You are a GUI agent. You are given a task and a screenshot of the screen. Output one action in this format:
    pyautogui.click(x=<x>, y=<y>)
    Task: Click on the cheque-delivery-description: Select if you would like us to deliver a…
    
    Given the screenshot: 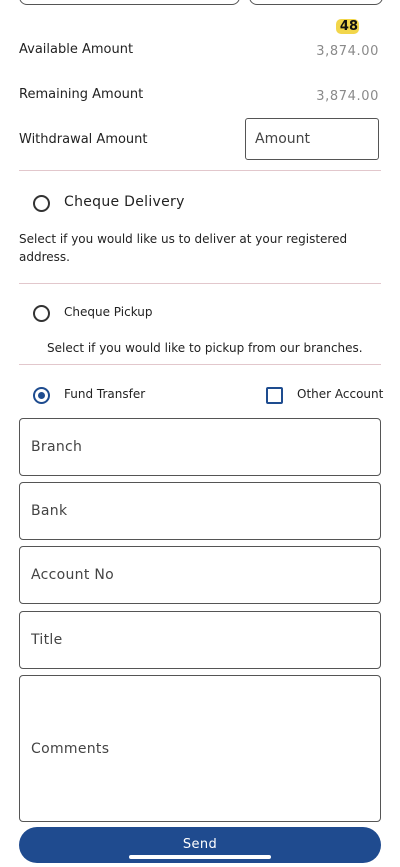 What is the action you would take?
    pyautogui.click(x=183, y=248)
    